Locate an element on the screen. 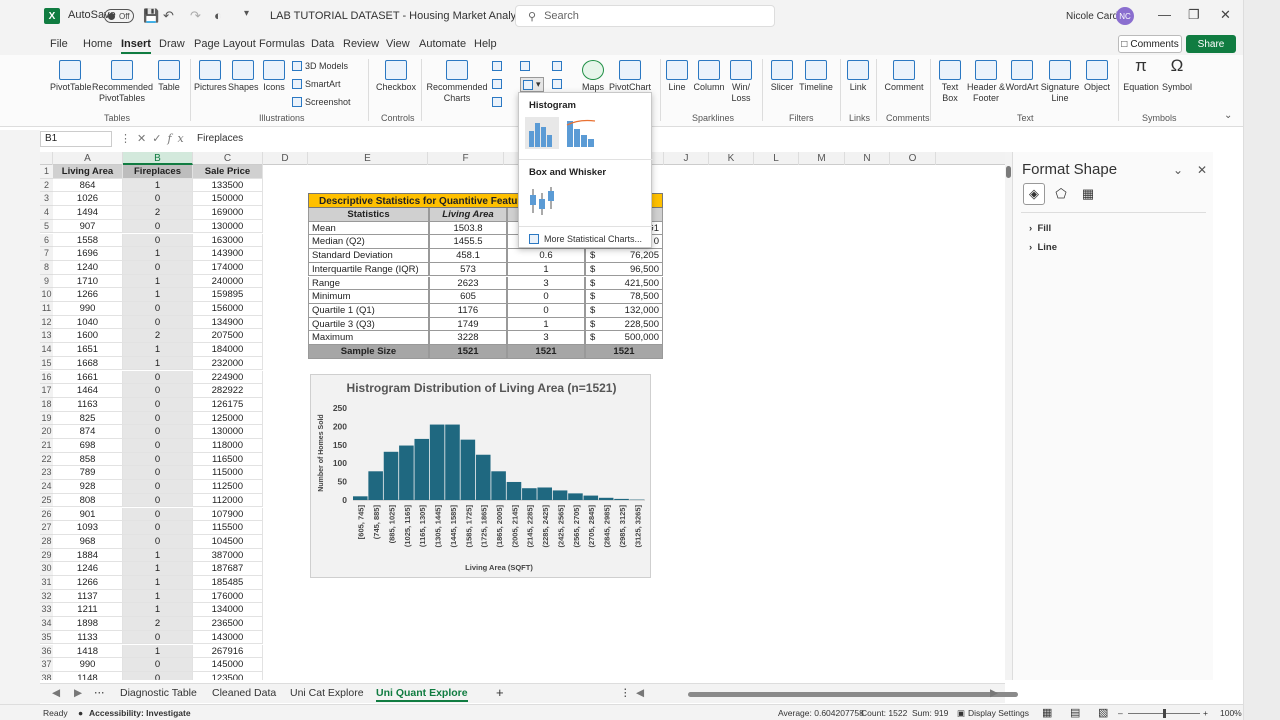  row-header: 16 is located at coordinates (46, 377).